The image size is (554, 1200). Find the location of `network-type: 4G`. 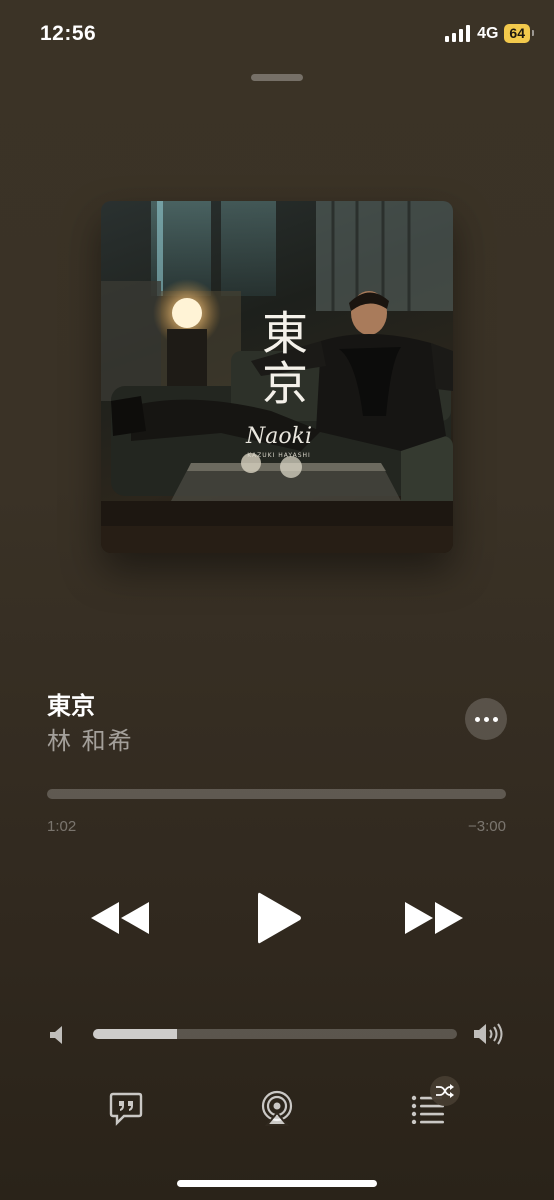

network-type: 4G is located at coordinates (488, 33).